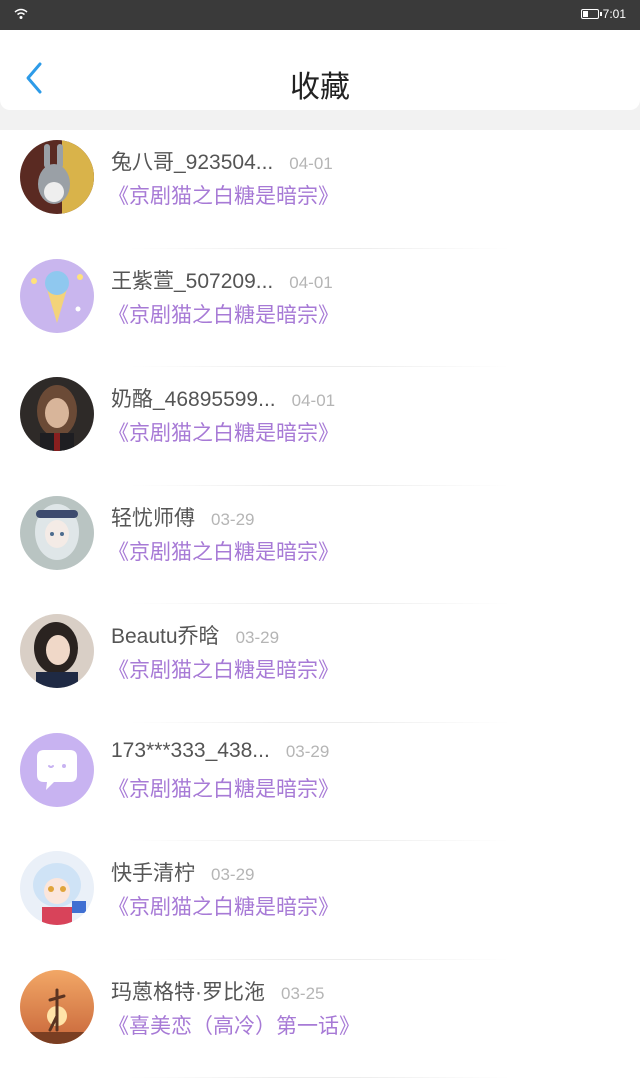 The width and height of the screenshot is (640, 1078). I want to click on username: 快手清柠, so click(153, 872).